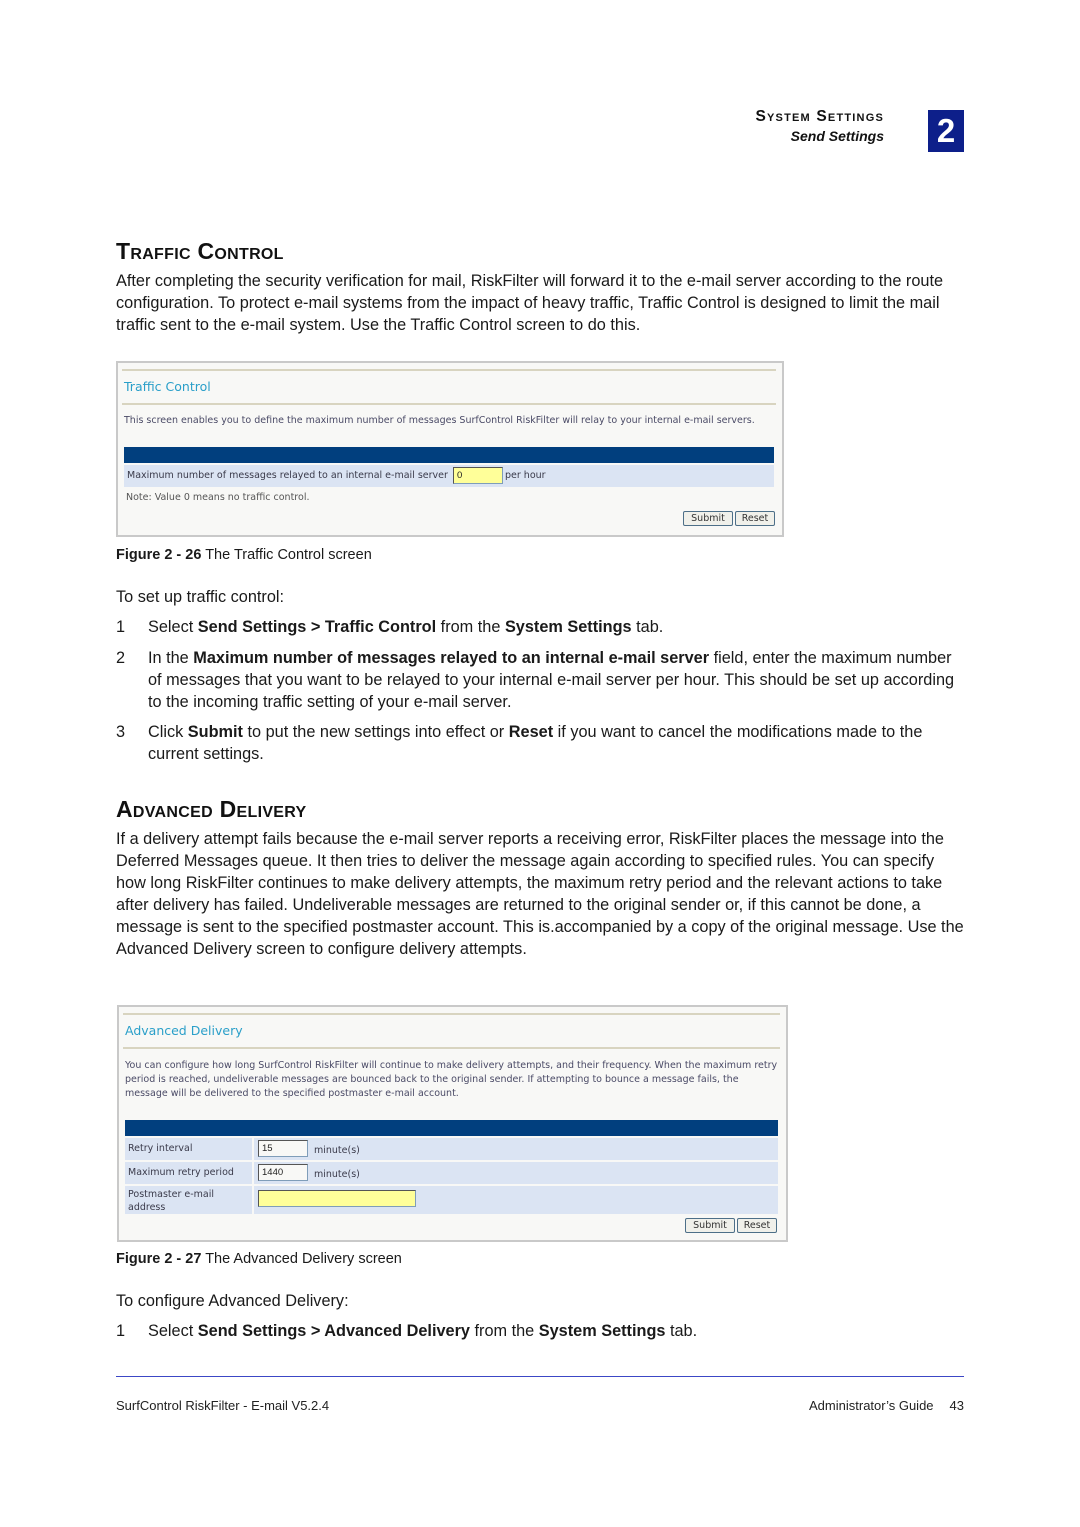  Describe the element at coordinates (871, 1405) in the screenshot. I see `footer-guide-title: Administrator’s Guide` at that location.